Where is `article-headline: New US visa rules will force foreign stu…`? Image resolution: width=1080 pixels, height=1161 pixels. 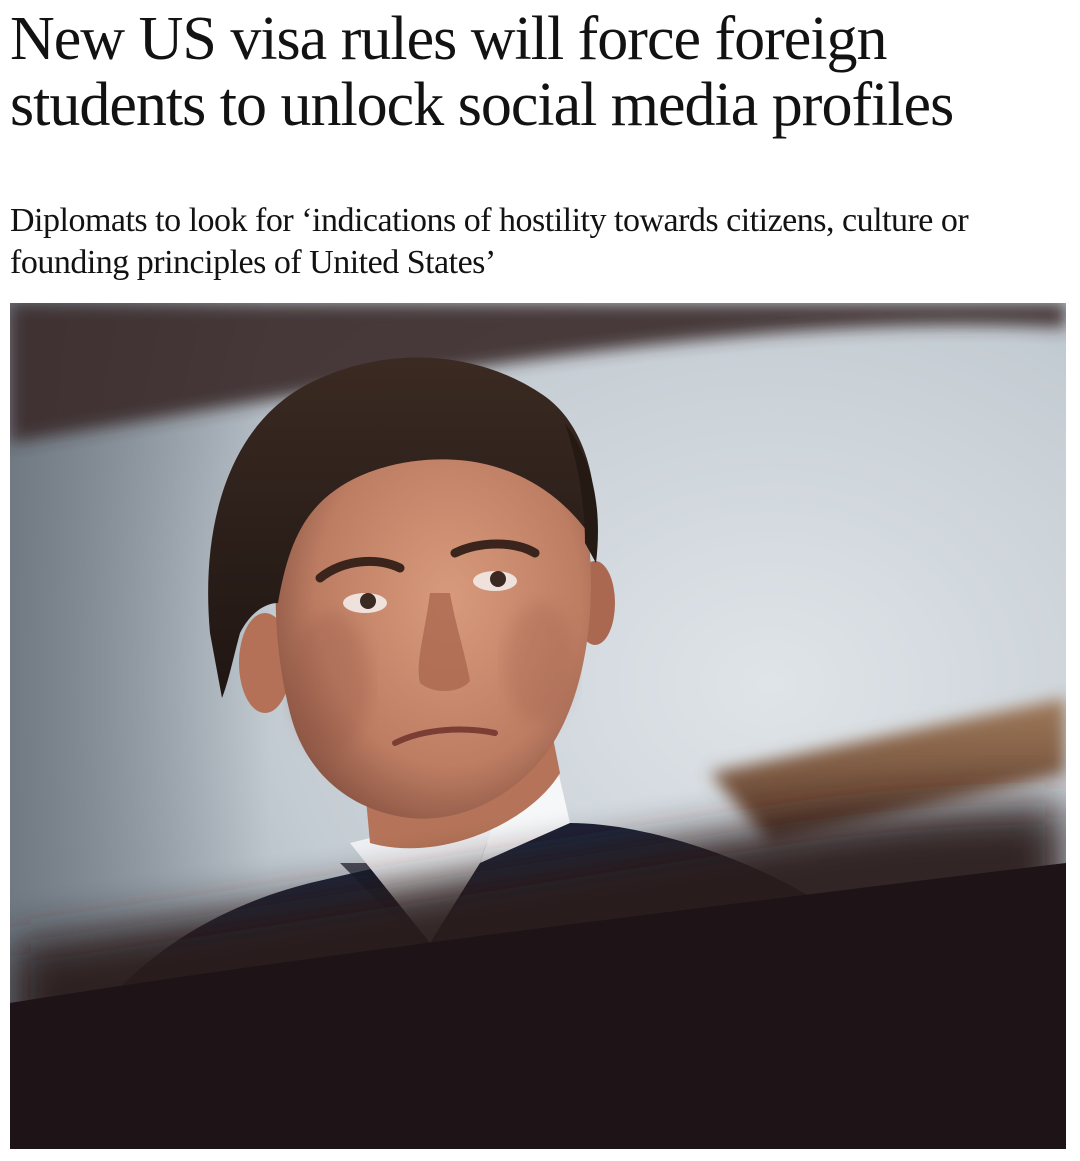 article-headline: New US visa rules will force foreign stu… is located at coordinates (482, 72).